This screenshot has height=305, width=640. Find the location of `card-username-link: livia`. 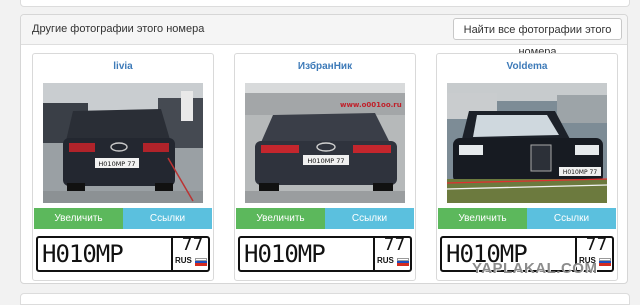

card-username-link: livia is located at coordinates (123, 66).